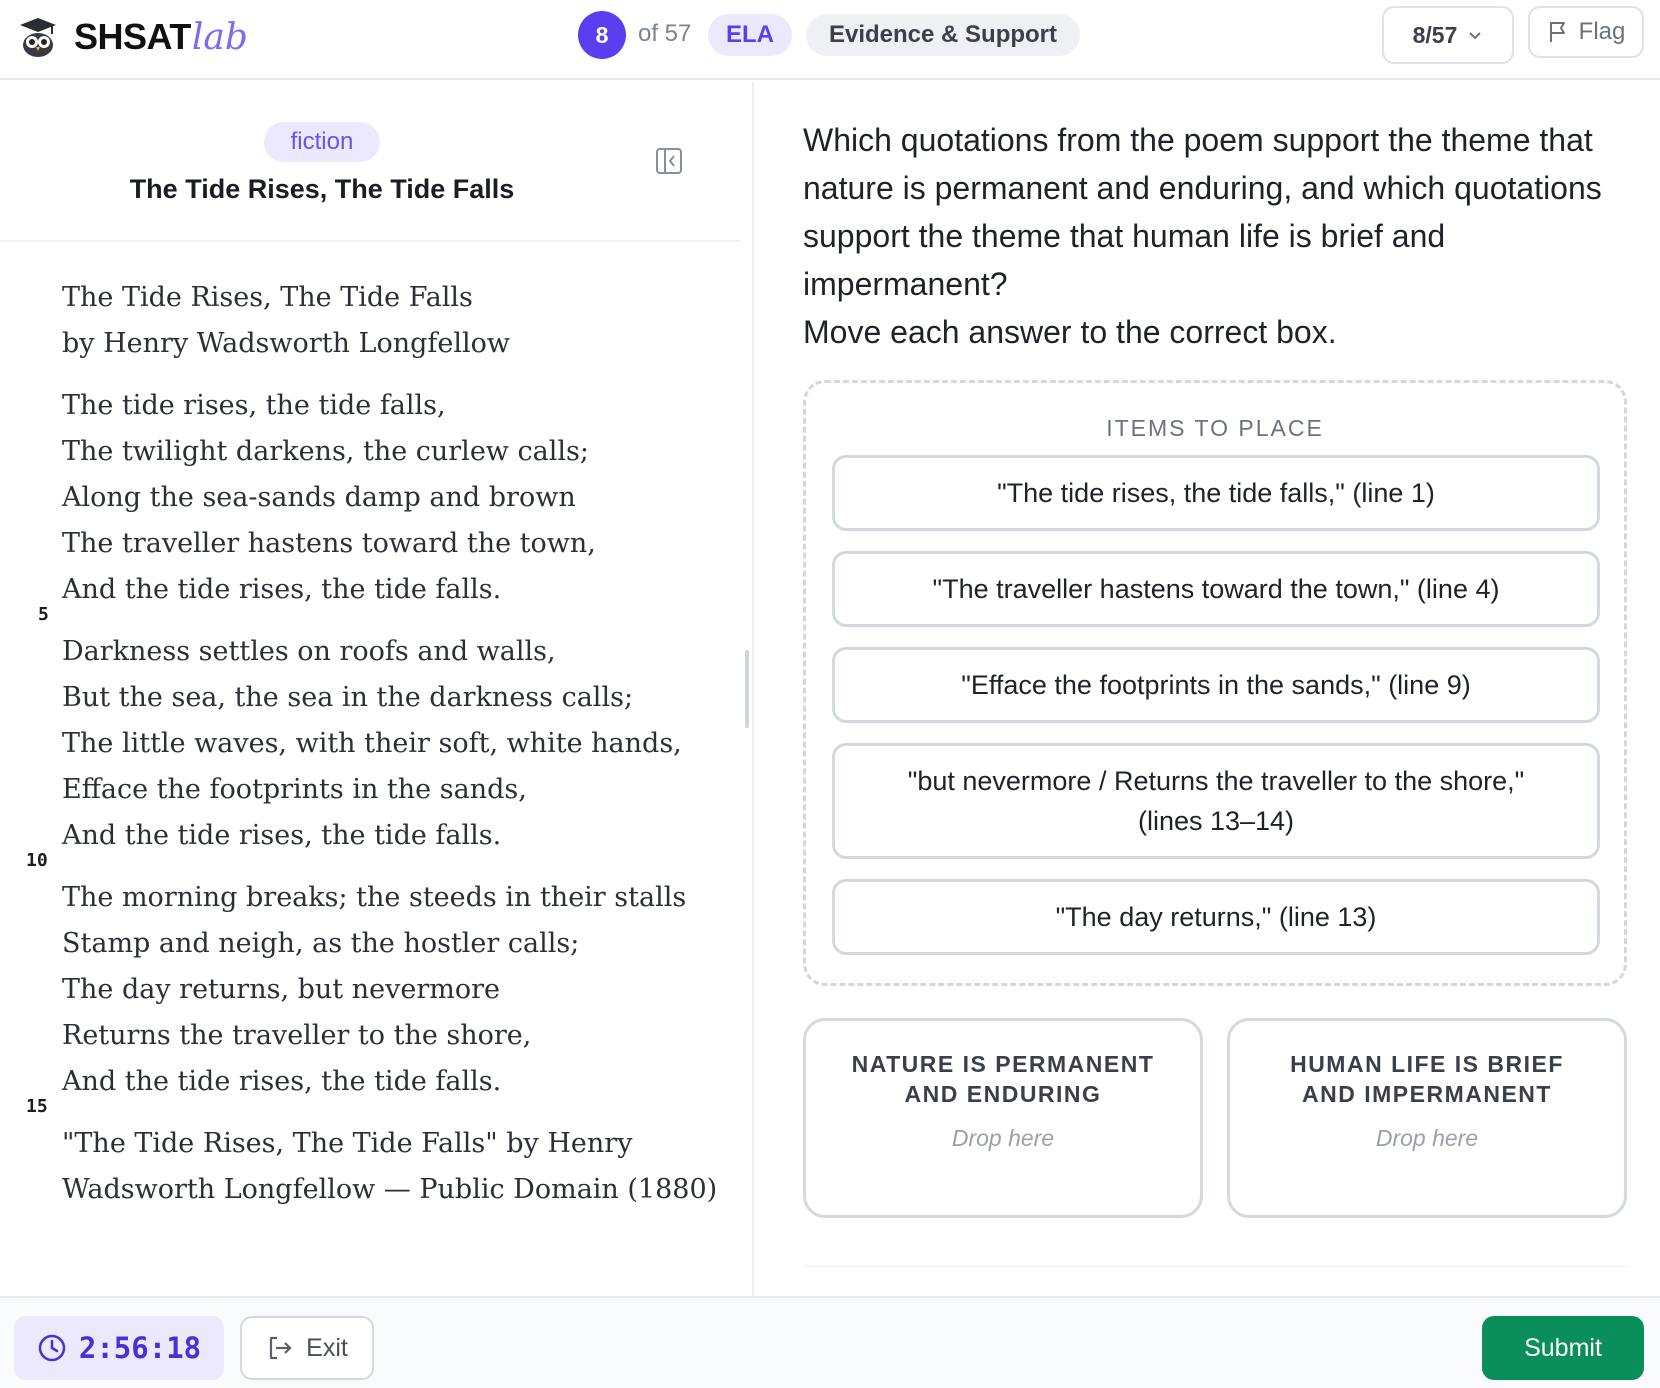 The height and width of the screenshot is (1388, 1660). I want to click on line-number: 15, so click(37, 1106).